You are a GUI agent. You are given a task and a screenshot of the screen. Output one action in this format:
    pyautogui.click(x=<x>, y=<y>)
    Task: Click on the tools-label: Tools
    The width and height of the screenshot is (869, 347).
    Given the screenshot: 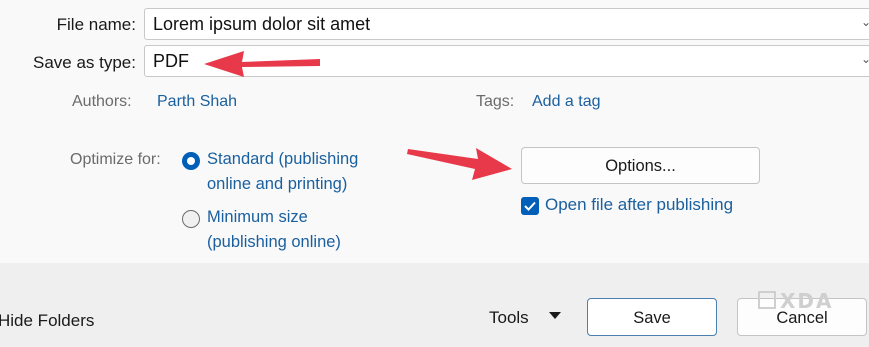 What is the action you would take?
    pyautogui.click(x=509, y=317)
    